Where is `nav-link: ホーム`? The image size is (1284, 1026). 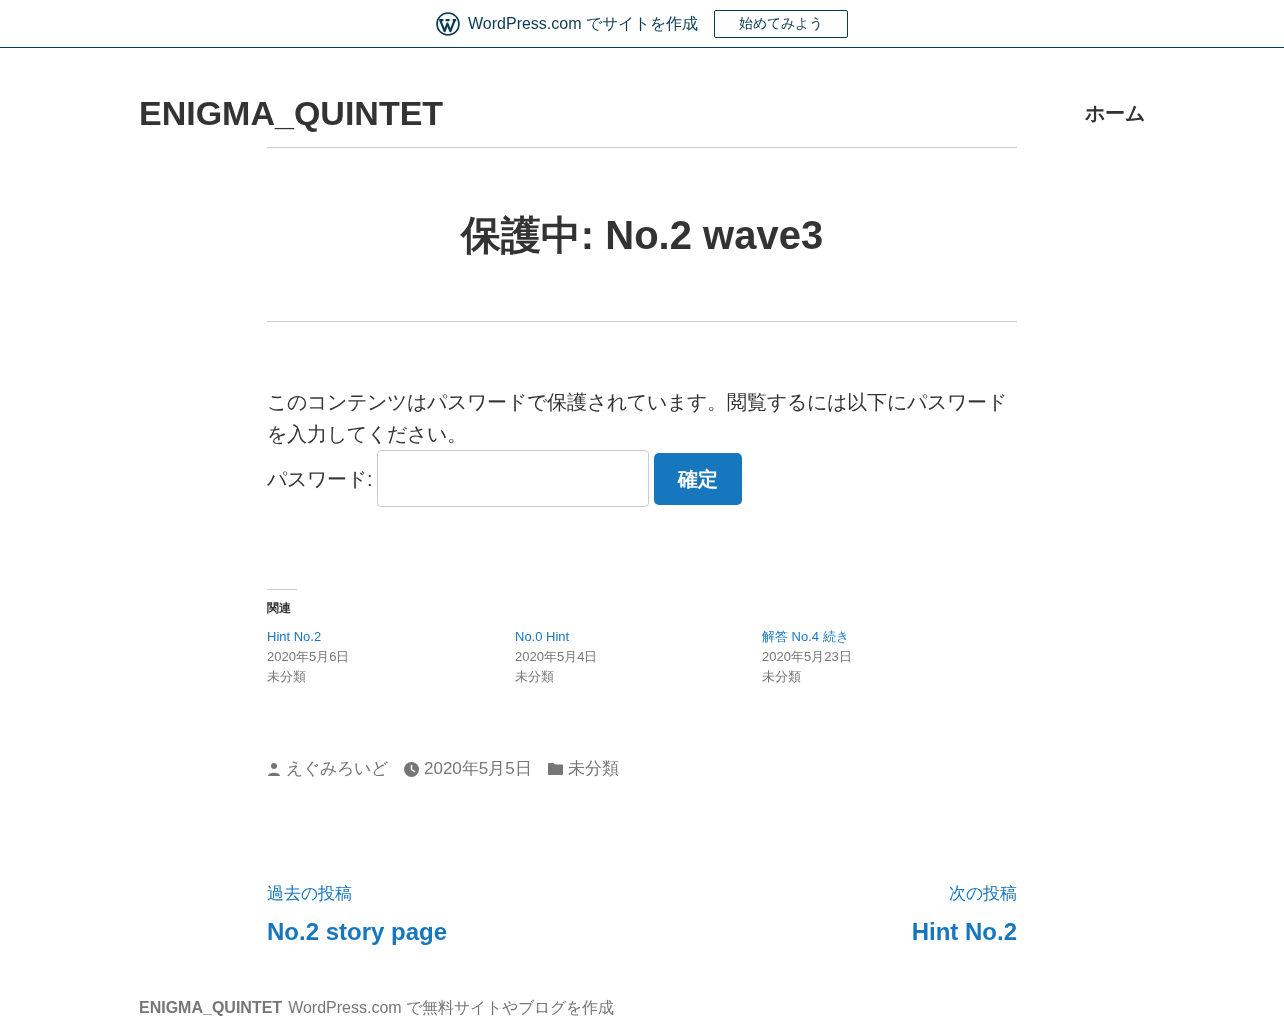 nav-link: ホーム is located at coordinates (1115, 113).